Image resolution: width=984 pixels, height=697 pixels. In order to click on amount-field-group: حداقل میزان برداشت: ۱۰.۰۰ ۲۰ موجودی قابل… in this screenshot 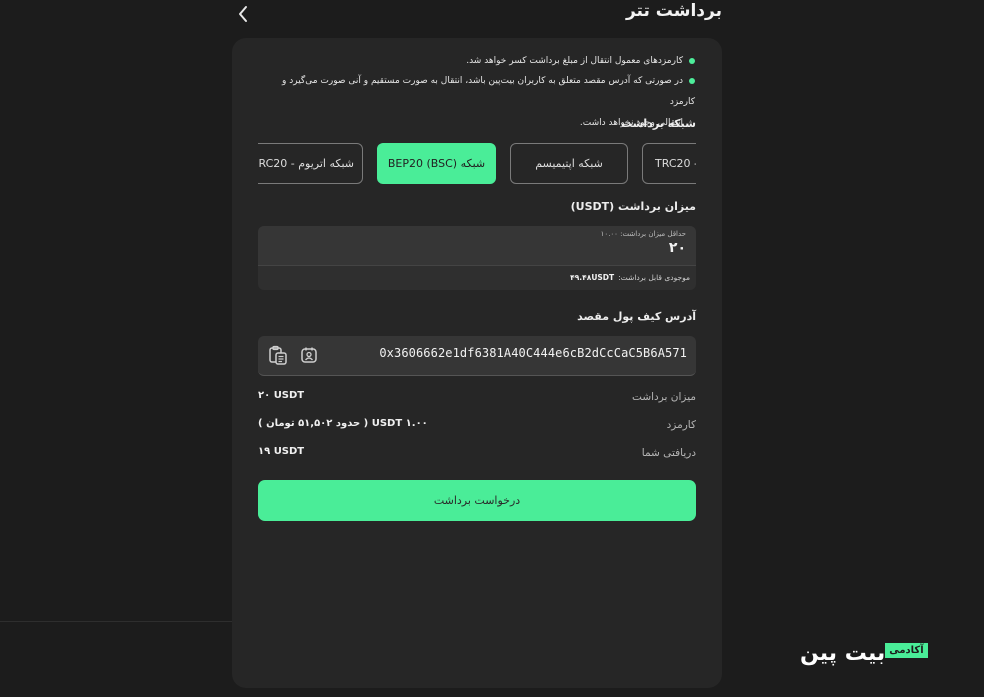, I will do `click(477, 258)`.